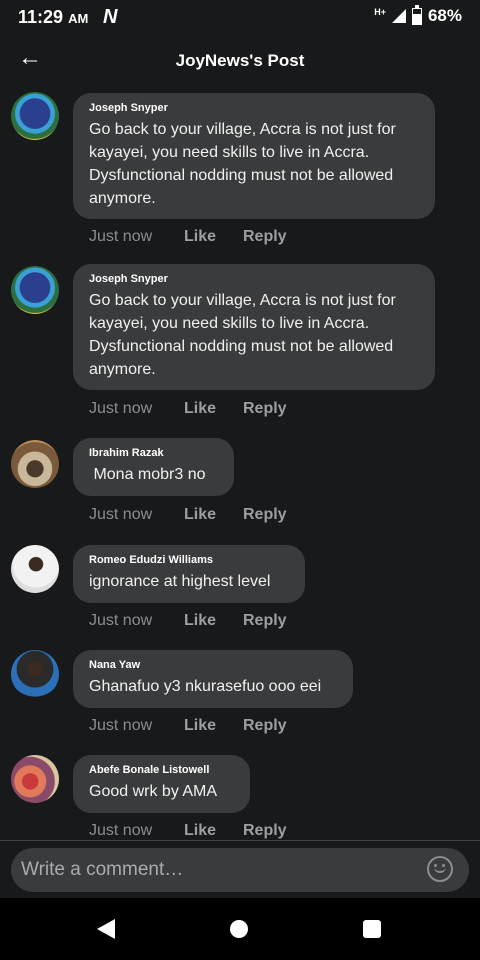  What do you see at coordinates (205, 686) in the screenshot?
I see `comment-text: Ghanafuo y3 nkurasefuo ooo eei` at bounding box center [205, 686].